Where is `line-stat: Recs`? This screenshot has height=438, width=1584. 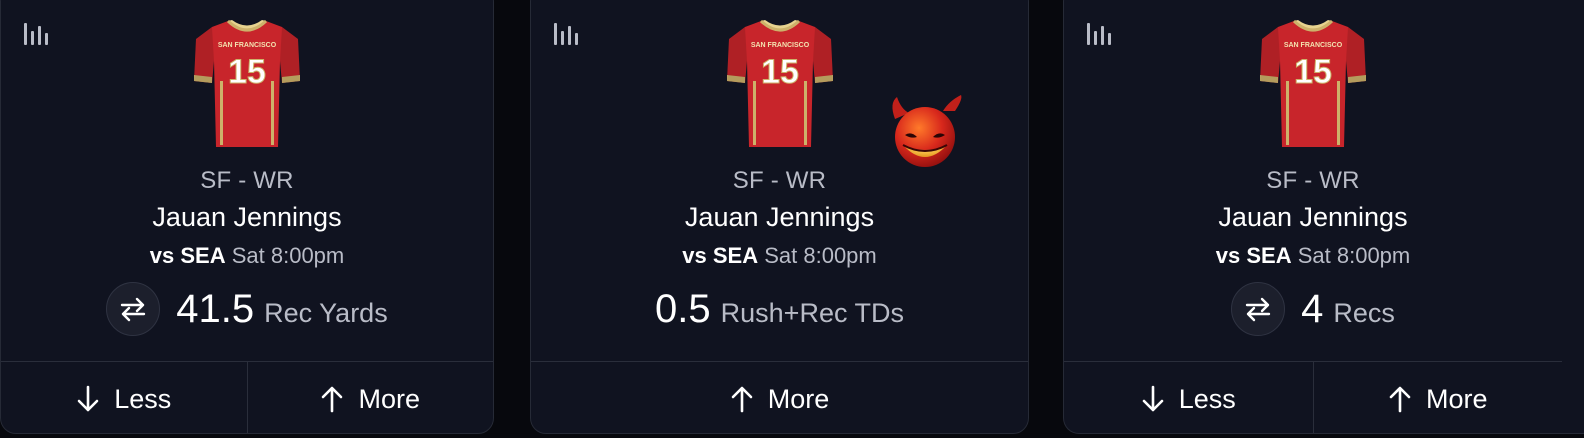
line-stat: Recs is located at coordinates (1364, 312).